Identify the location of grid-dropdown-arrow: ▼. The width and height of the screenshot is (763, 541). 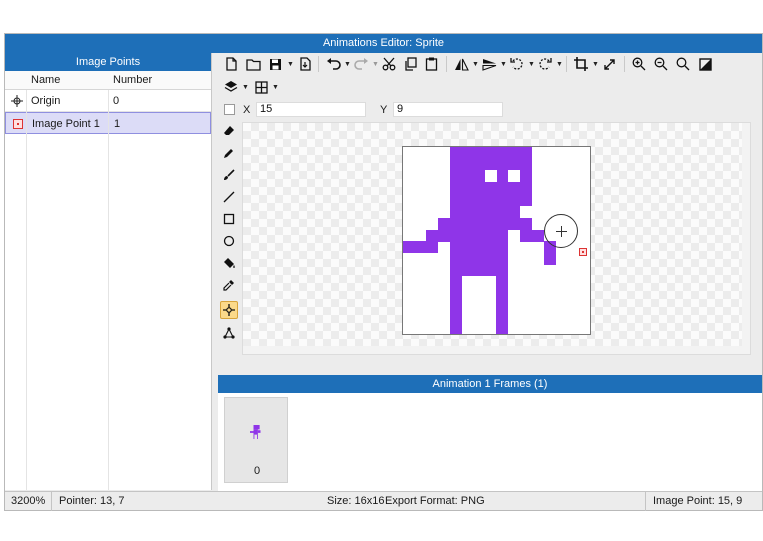
(275, 87).